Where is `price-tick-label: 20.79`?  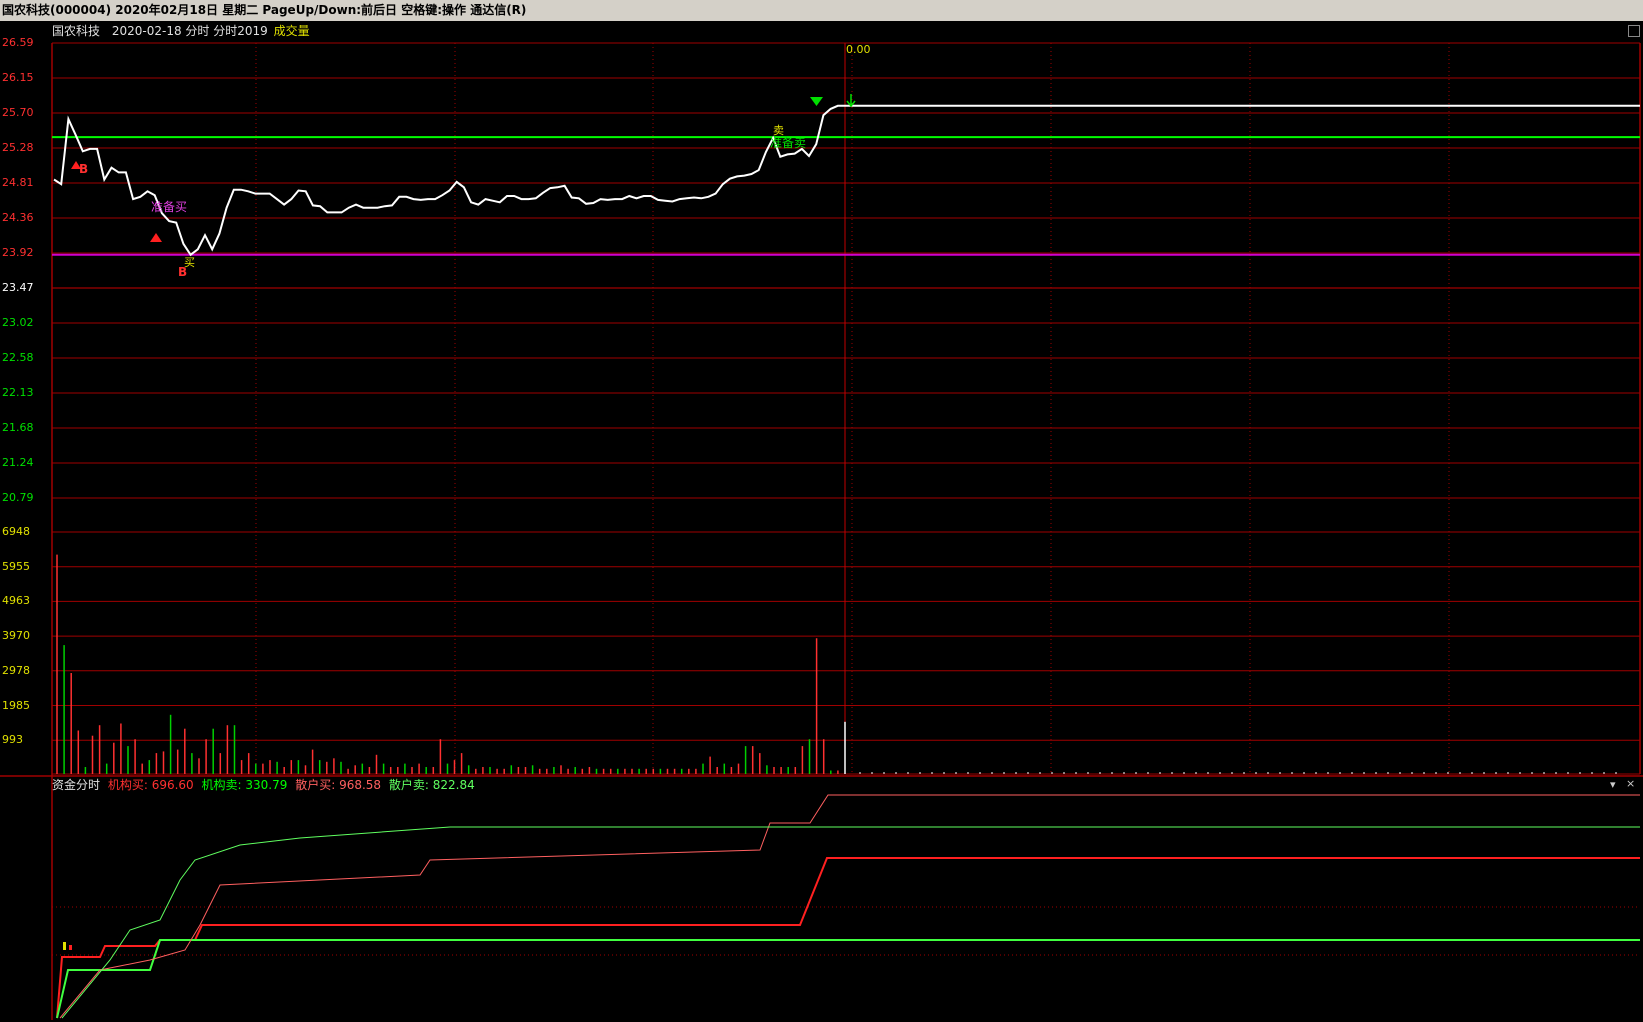 price-tick-label: 20.79 is located at coordinates (18, 497).